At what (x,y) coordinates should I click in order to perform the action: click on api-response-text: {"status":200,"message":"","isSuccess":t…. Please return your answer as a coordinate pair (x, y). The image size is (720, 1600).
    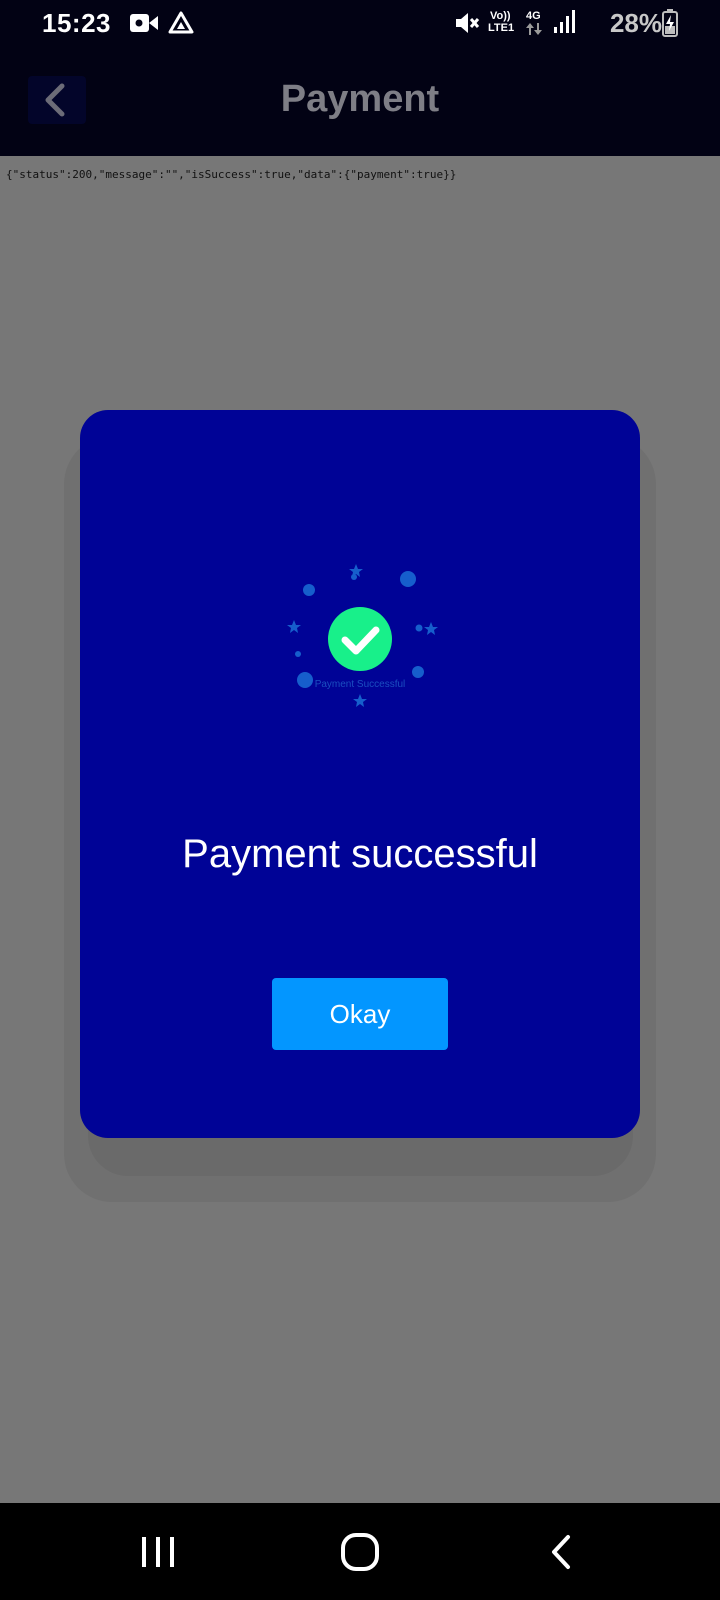
    Looking at the image, I should click on (231, 174).